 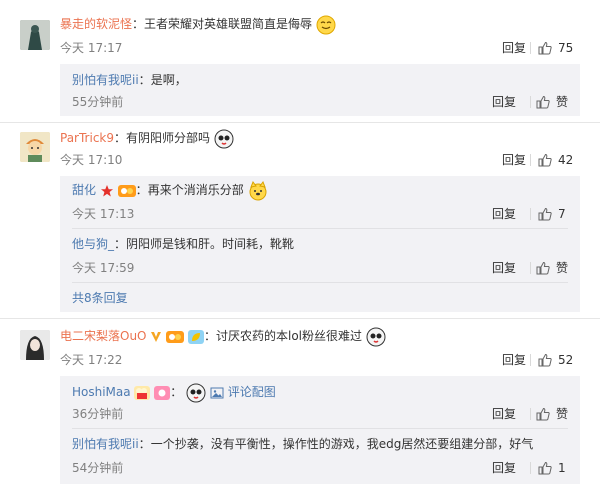 What do you see at coordinates (162, 392) in the screenshot?
I see `pink-badge-icon` at bounding box center [162, 392].